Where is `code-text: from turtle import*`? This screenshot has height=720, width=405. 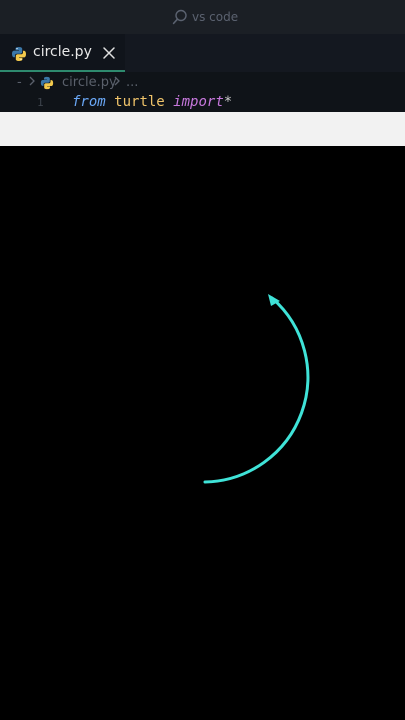
code-text: from turtle import* is located at coordinates (152, 102).